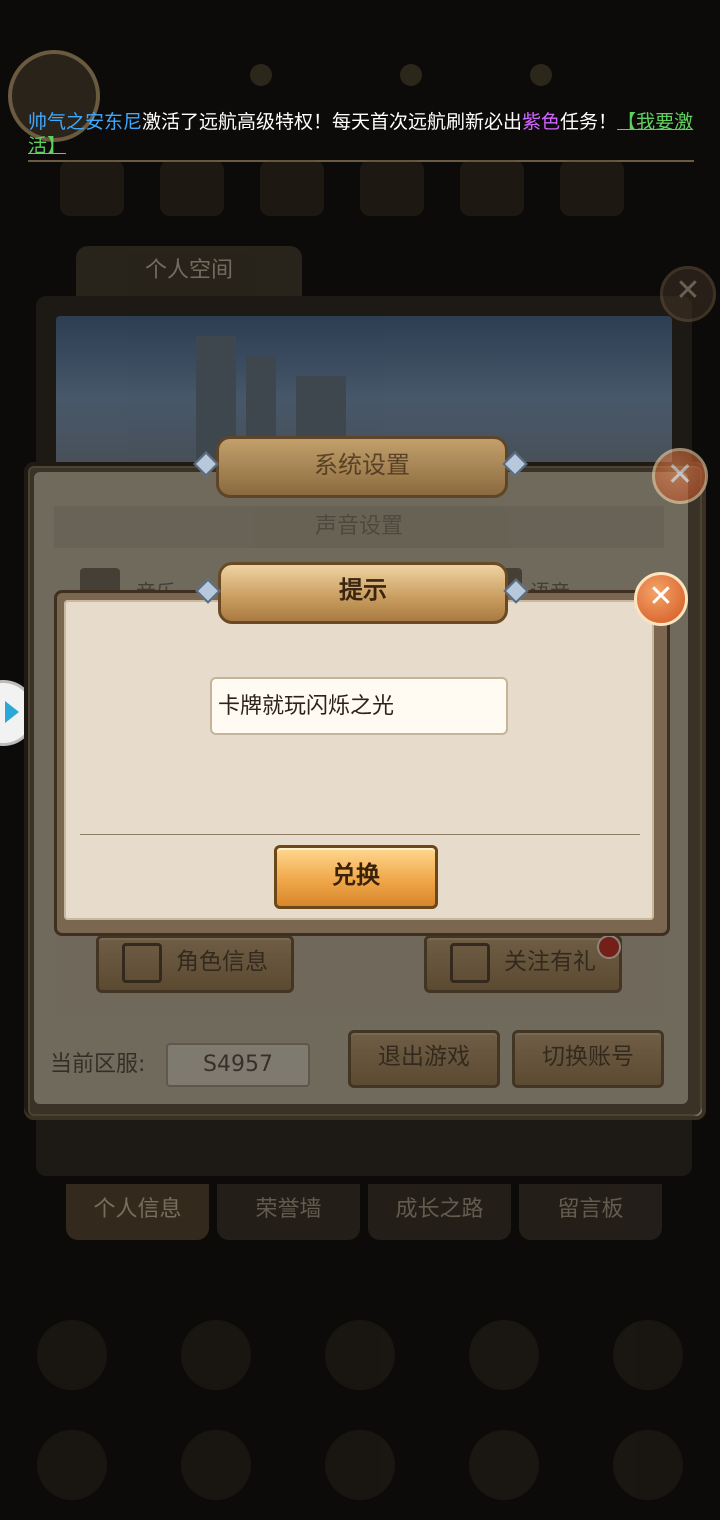 Image resolution: width=720 pixels, height=1520 pixels. I want to click on activity-icon-row, so click(360, 200).